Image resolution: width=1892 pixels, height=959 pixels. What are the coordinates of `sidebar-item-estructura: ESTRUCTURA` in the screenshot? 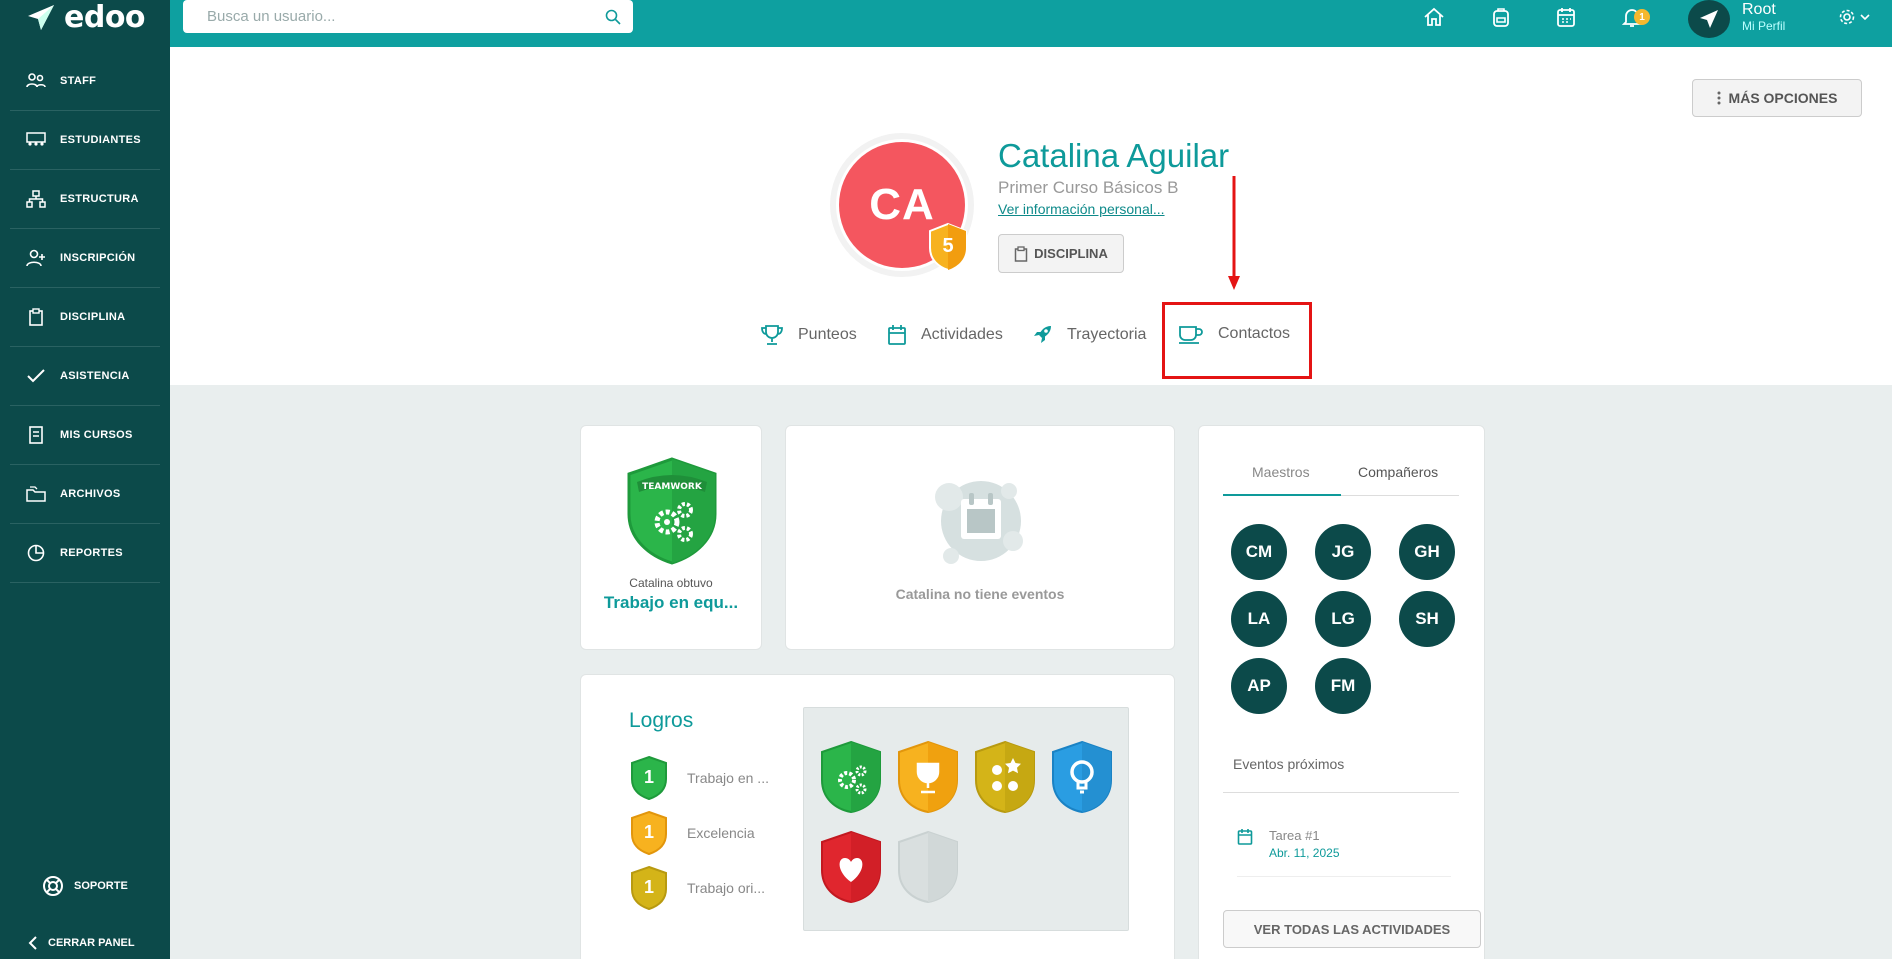 It's located at (85, 199).